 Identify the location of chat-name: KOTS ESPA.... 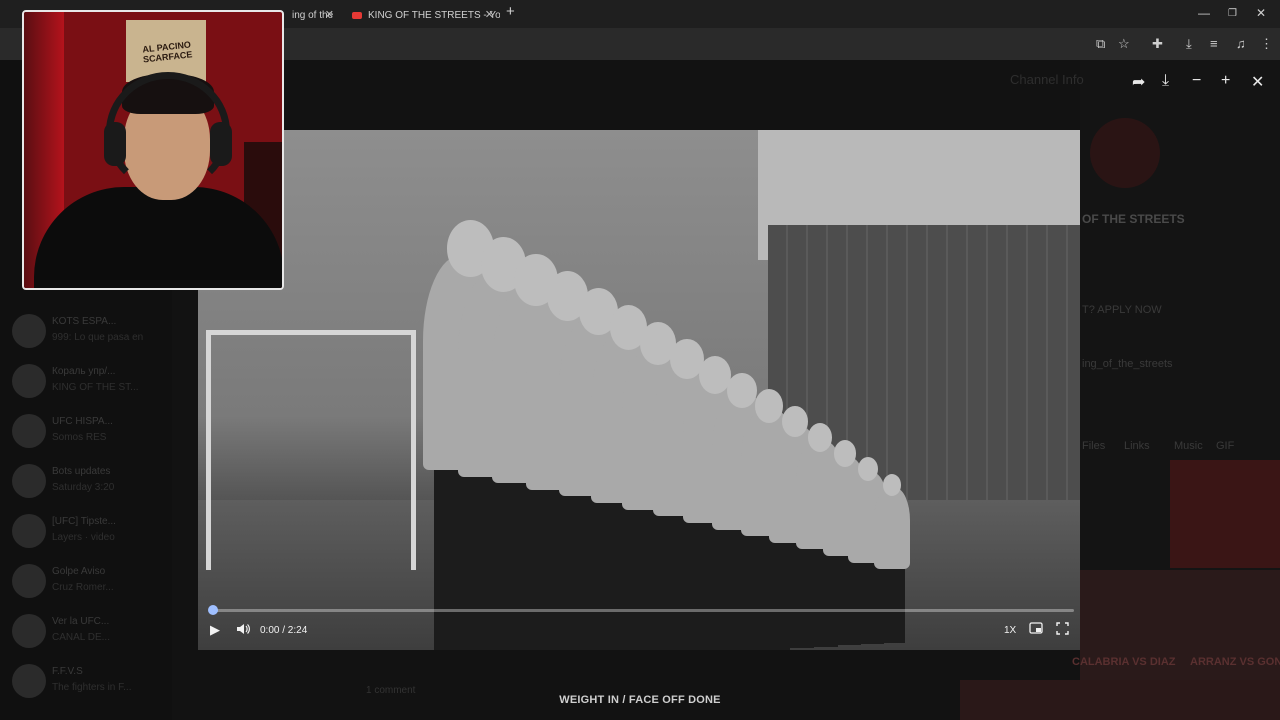
(84, 321).